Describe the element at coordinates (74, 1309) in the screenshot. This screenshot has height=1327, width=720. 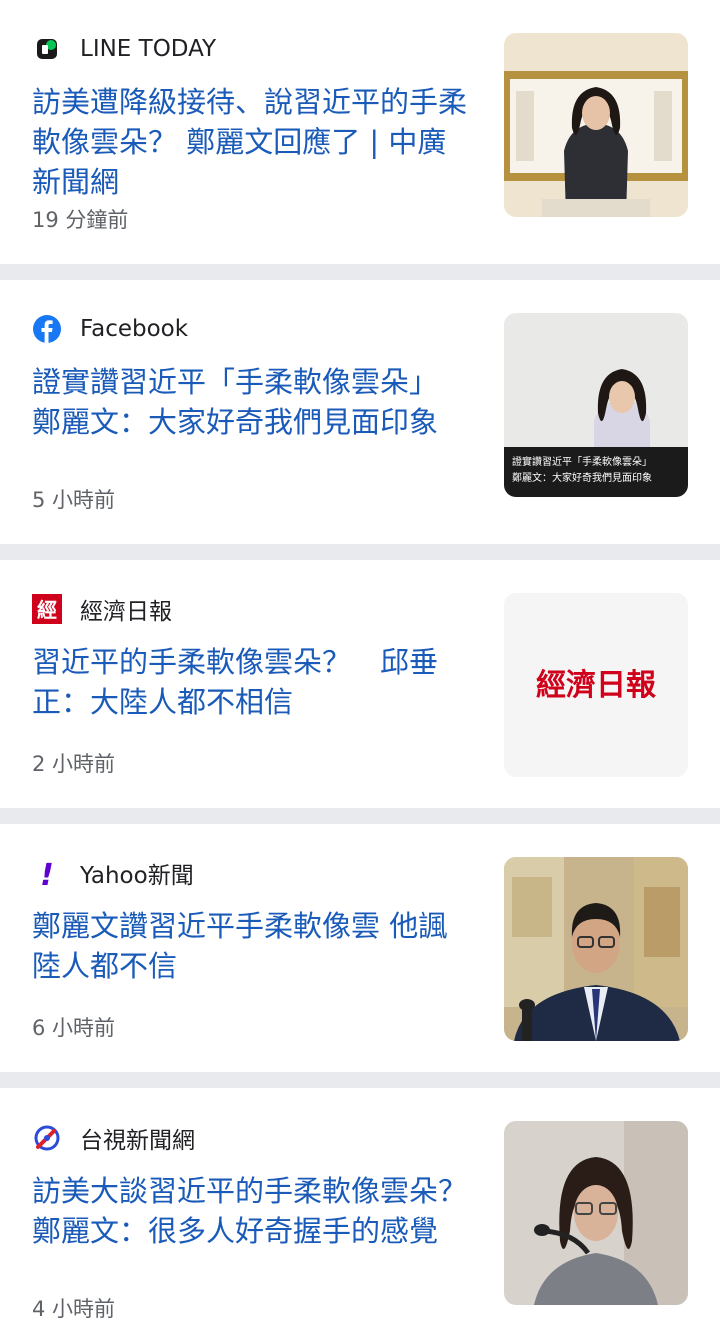
I see `article-time: 4 小時前` at that location.